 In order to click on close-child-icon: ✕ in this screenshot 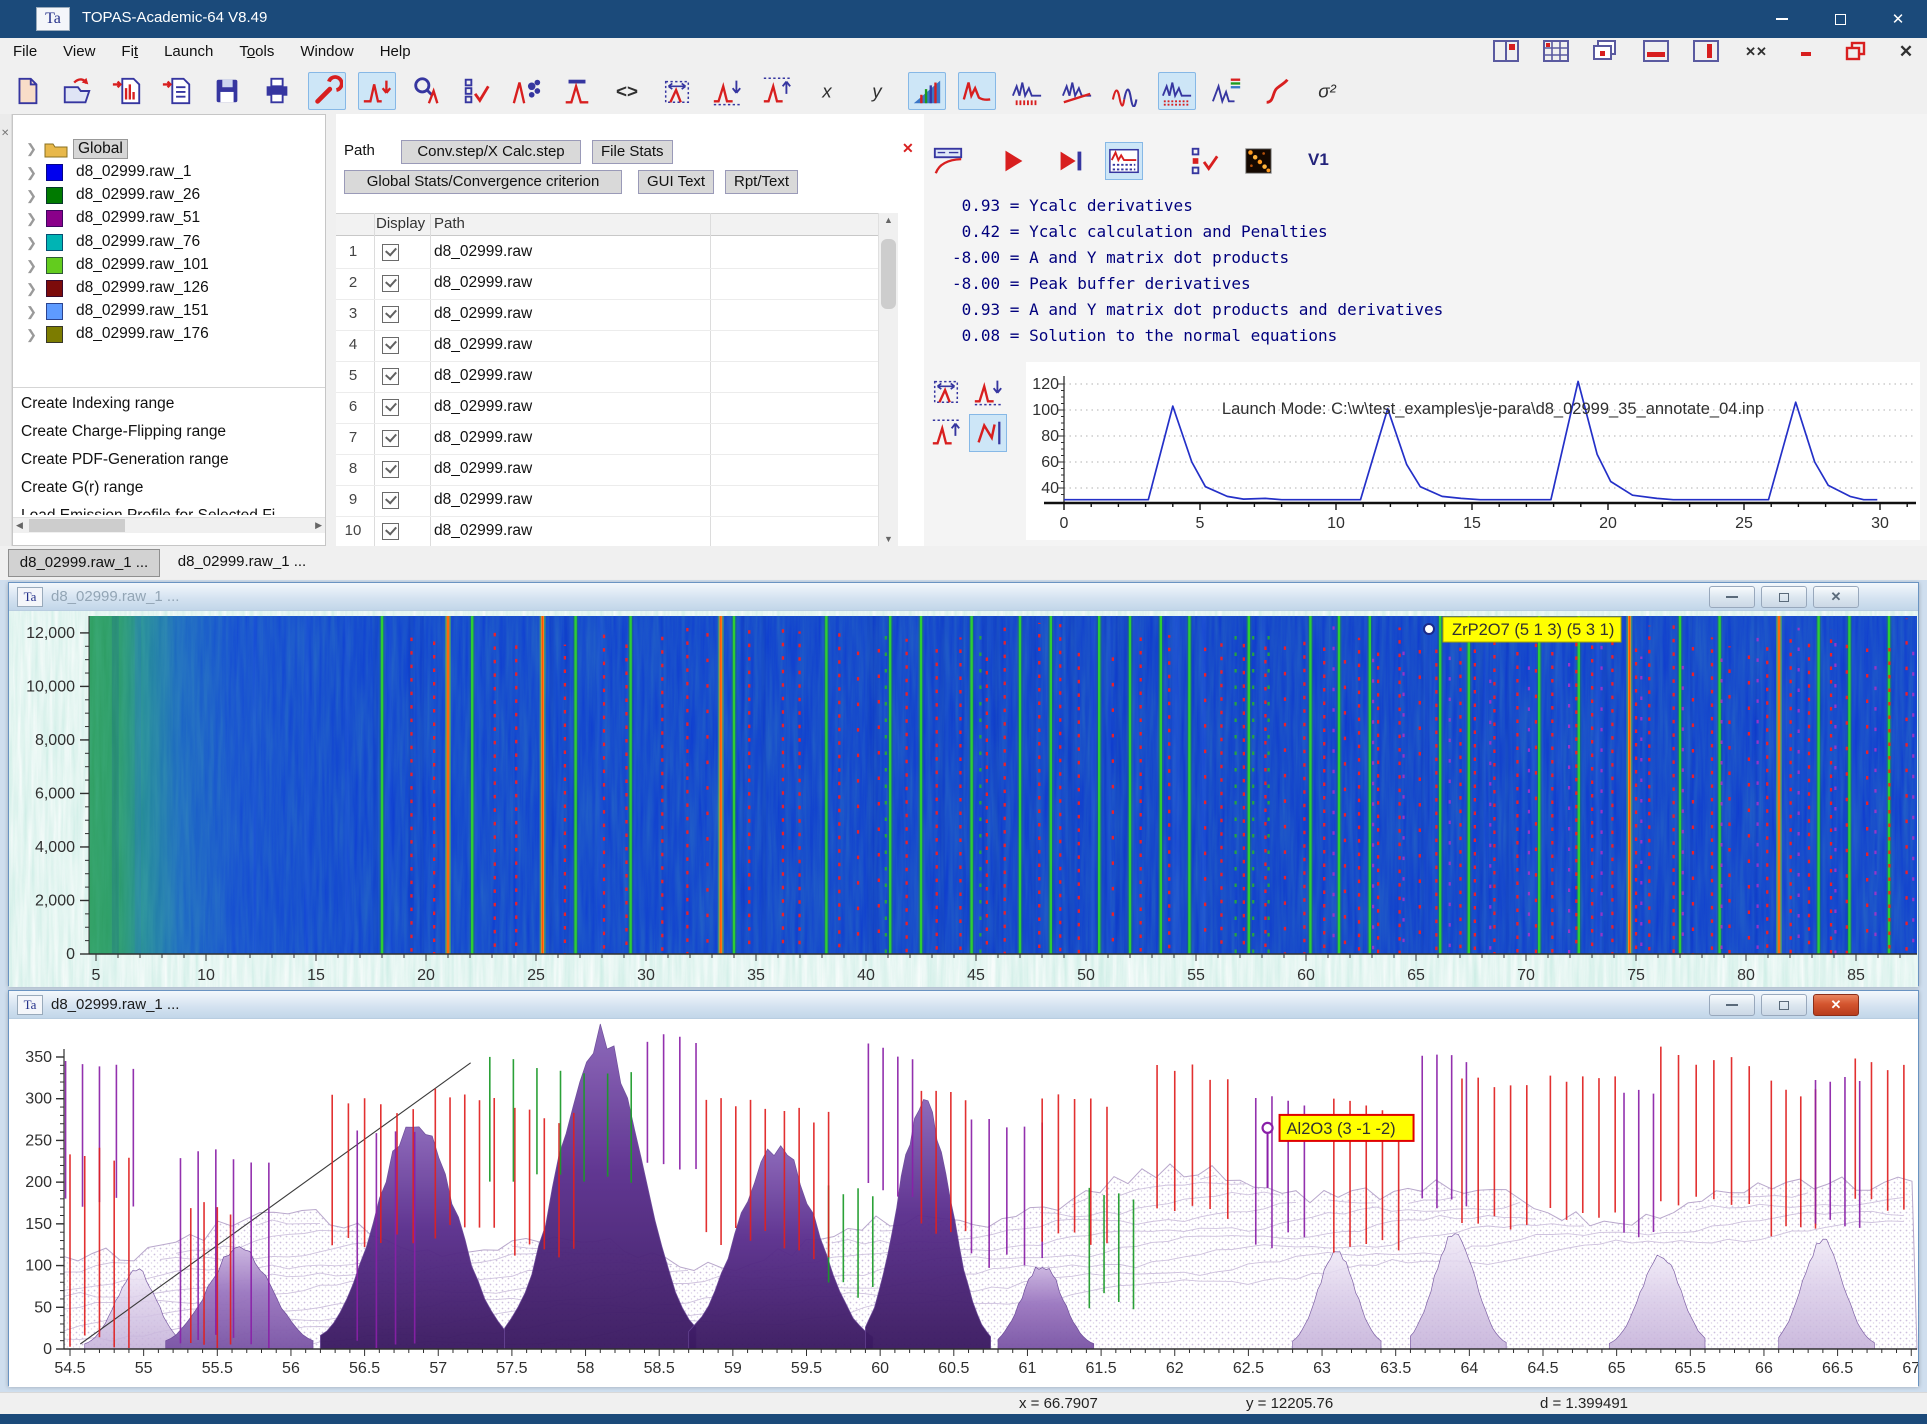, I will do `click(1906, 51)`.